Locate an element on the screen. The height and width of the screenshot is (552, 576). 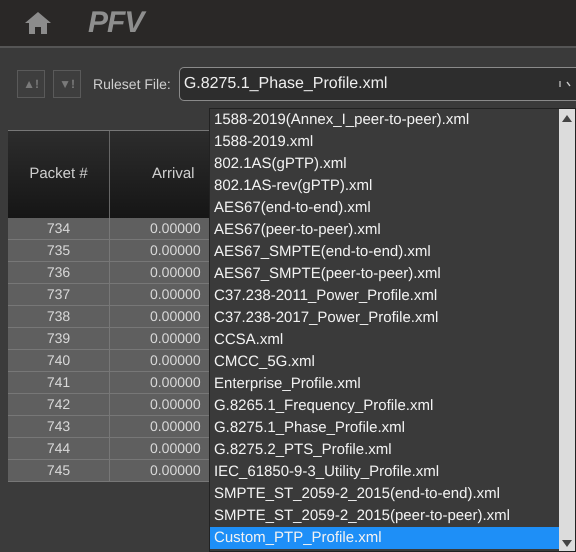
ruleset-select: G.8275.1_Phase_Profile.xml is located at coordinates (377, 84).